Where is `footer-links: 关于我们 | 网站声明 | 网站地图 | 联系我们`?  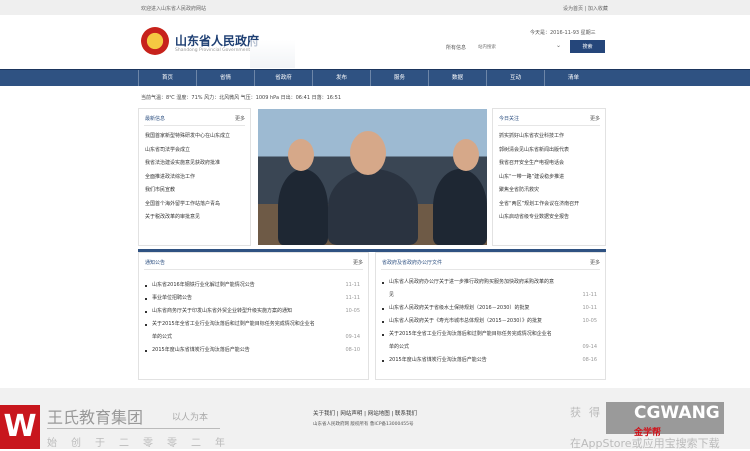
footer-links: 关于我们 | 网站声明 | 网站地图 | 联系我们 is located at coordinates (365, 413).